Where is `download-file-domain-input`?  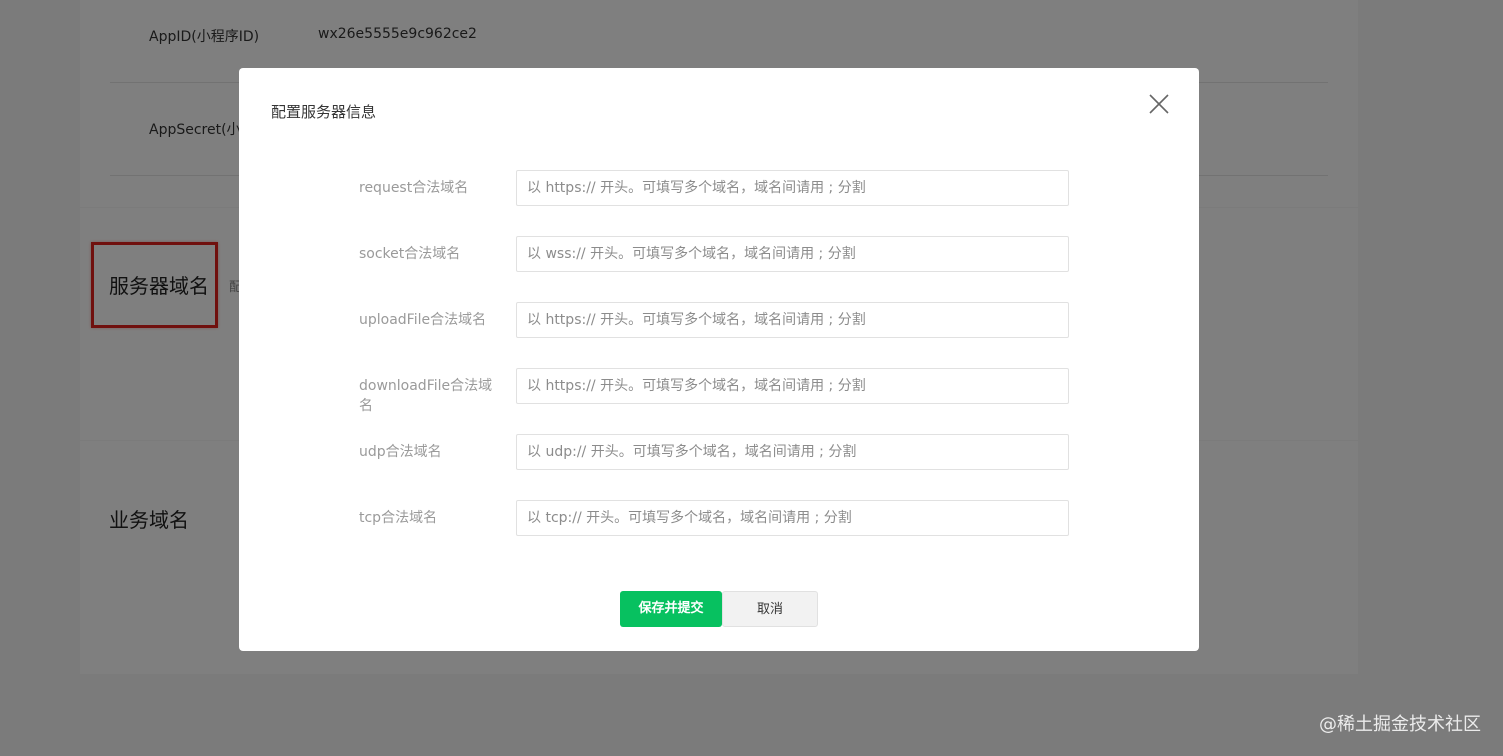
download-file-domain-input is located at coordinates (792, 386).